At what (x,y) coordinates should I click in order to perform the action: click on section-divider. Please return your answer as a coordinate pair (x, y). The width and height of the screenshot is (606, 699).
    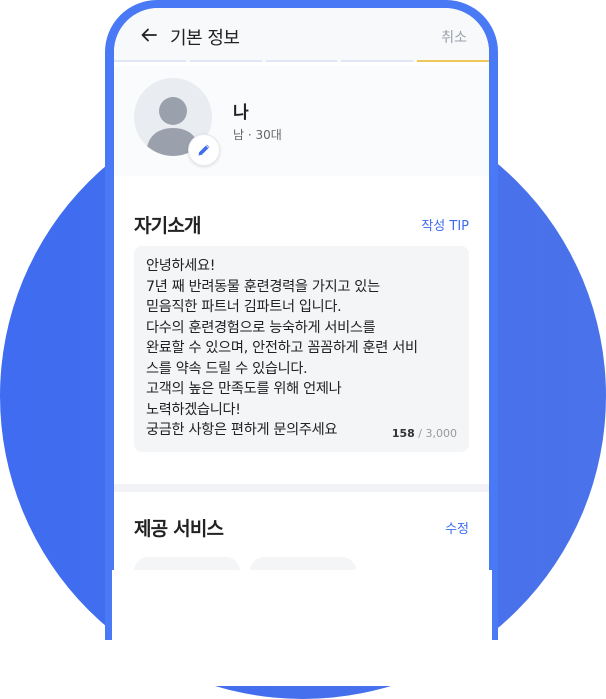
    Looking at the image, I should click on (301, 488).